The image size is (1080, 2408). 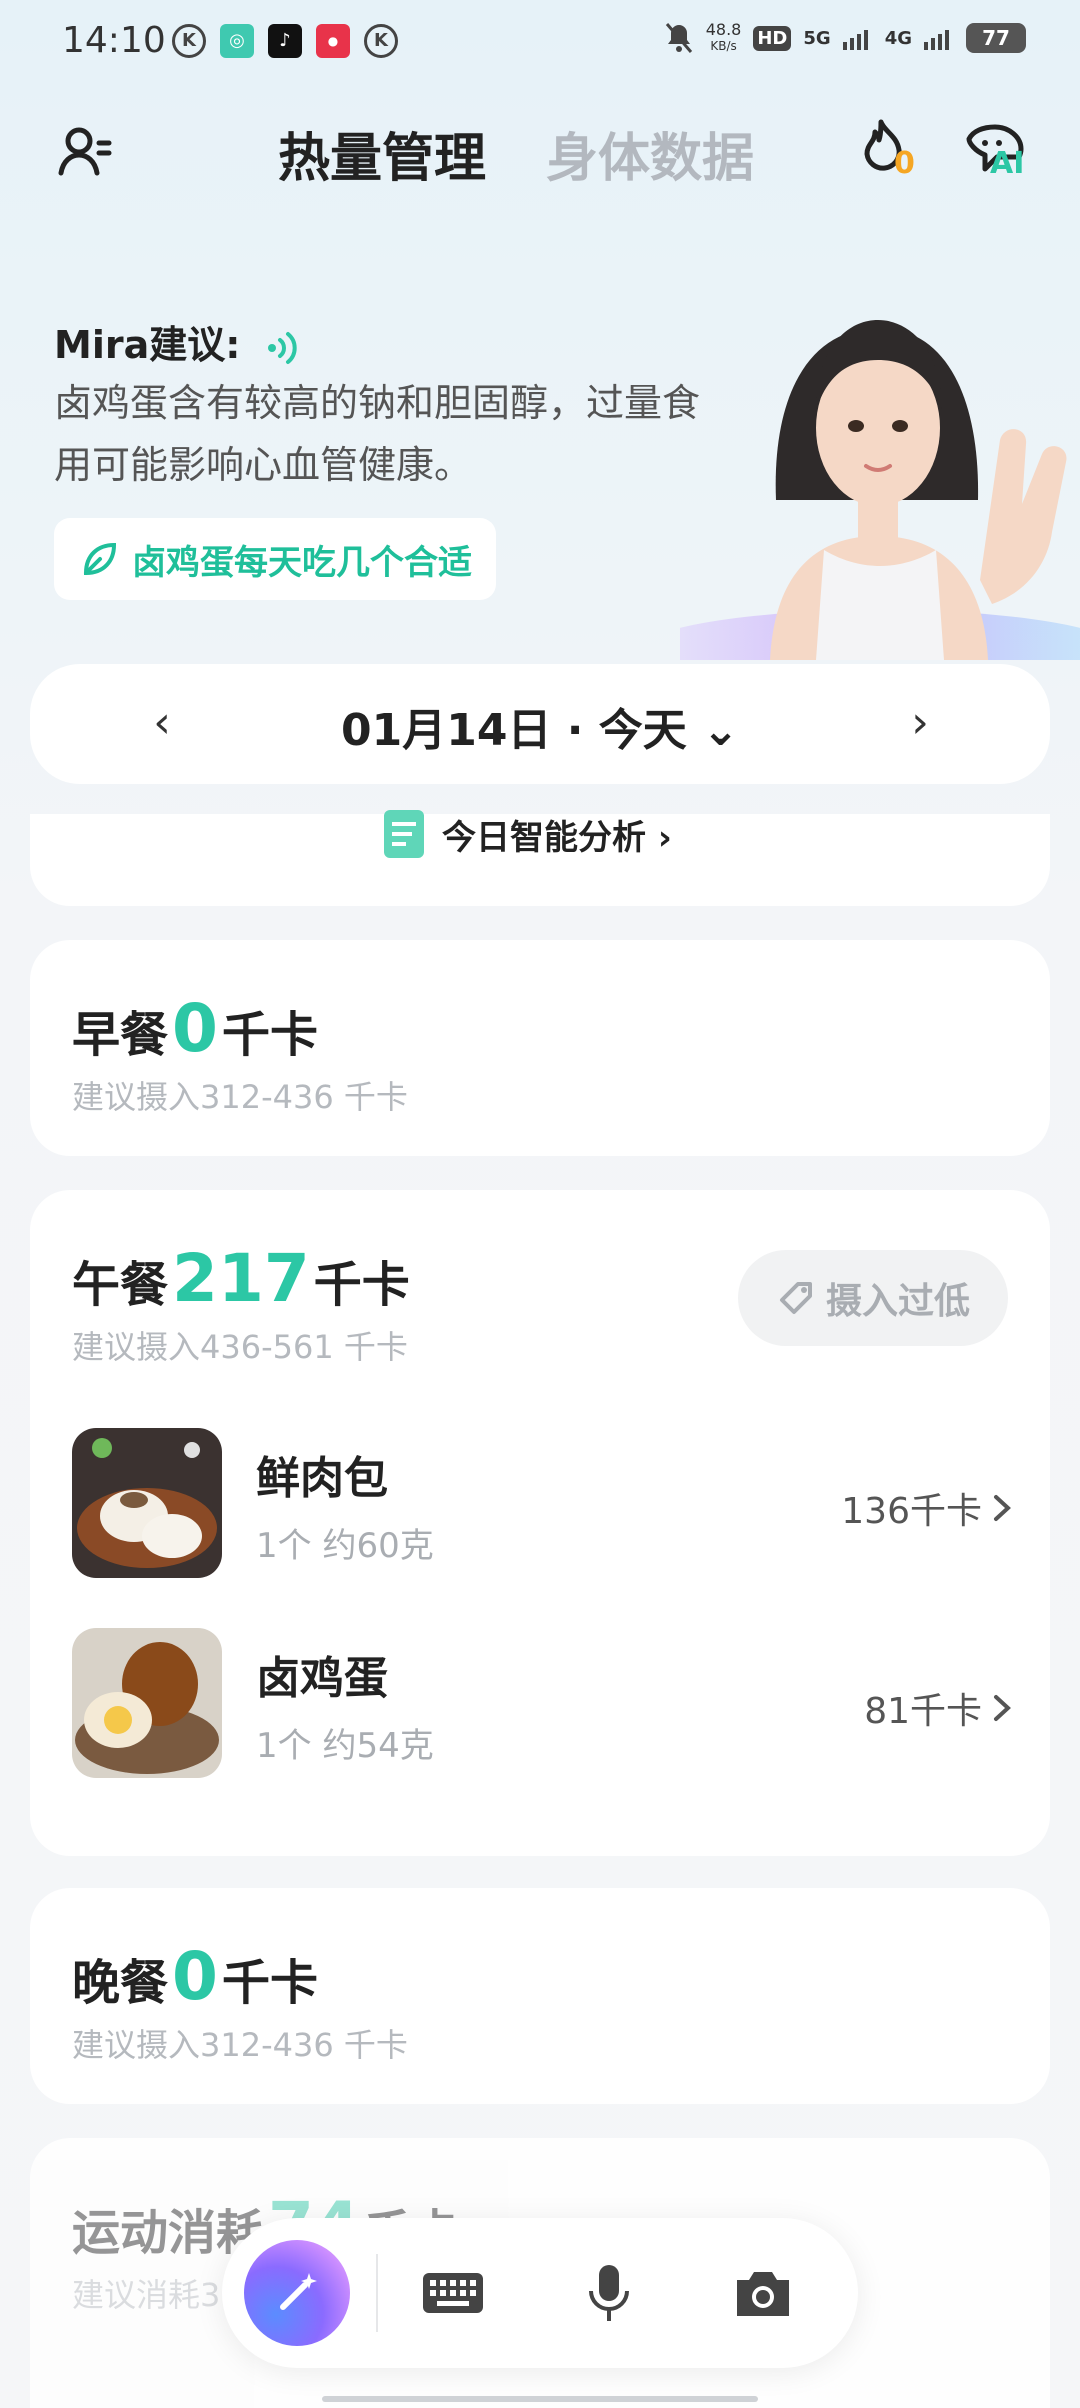 I want to click on food-name: 鲜肉包, so click(x=322, y=1478).